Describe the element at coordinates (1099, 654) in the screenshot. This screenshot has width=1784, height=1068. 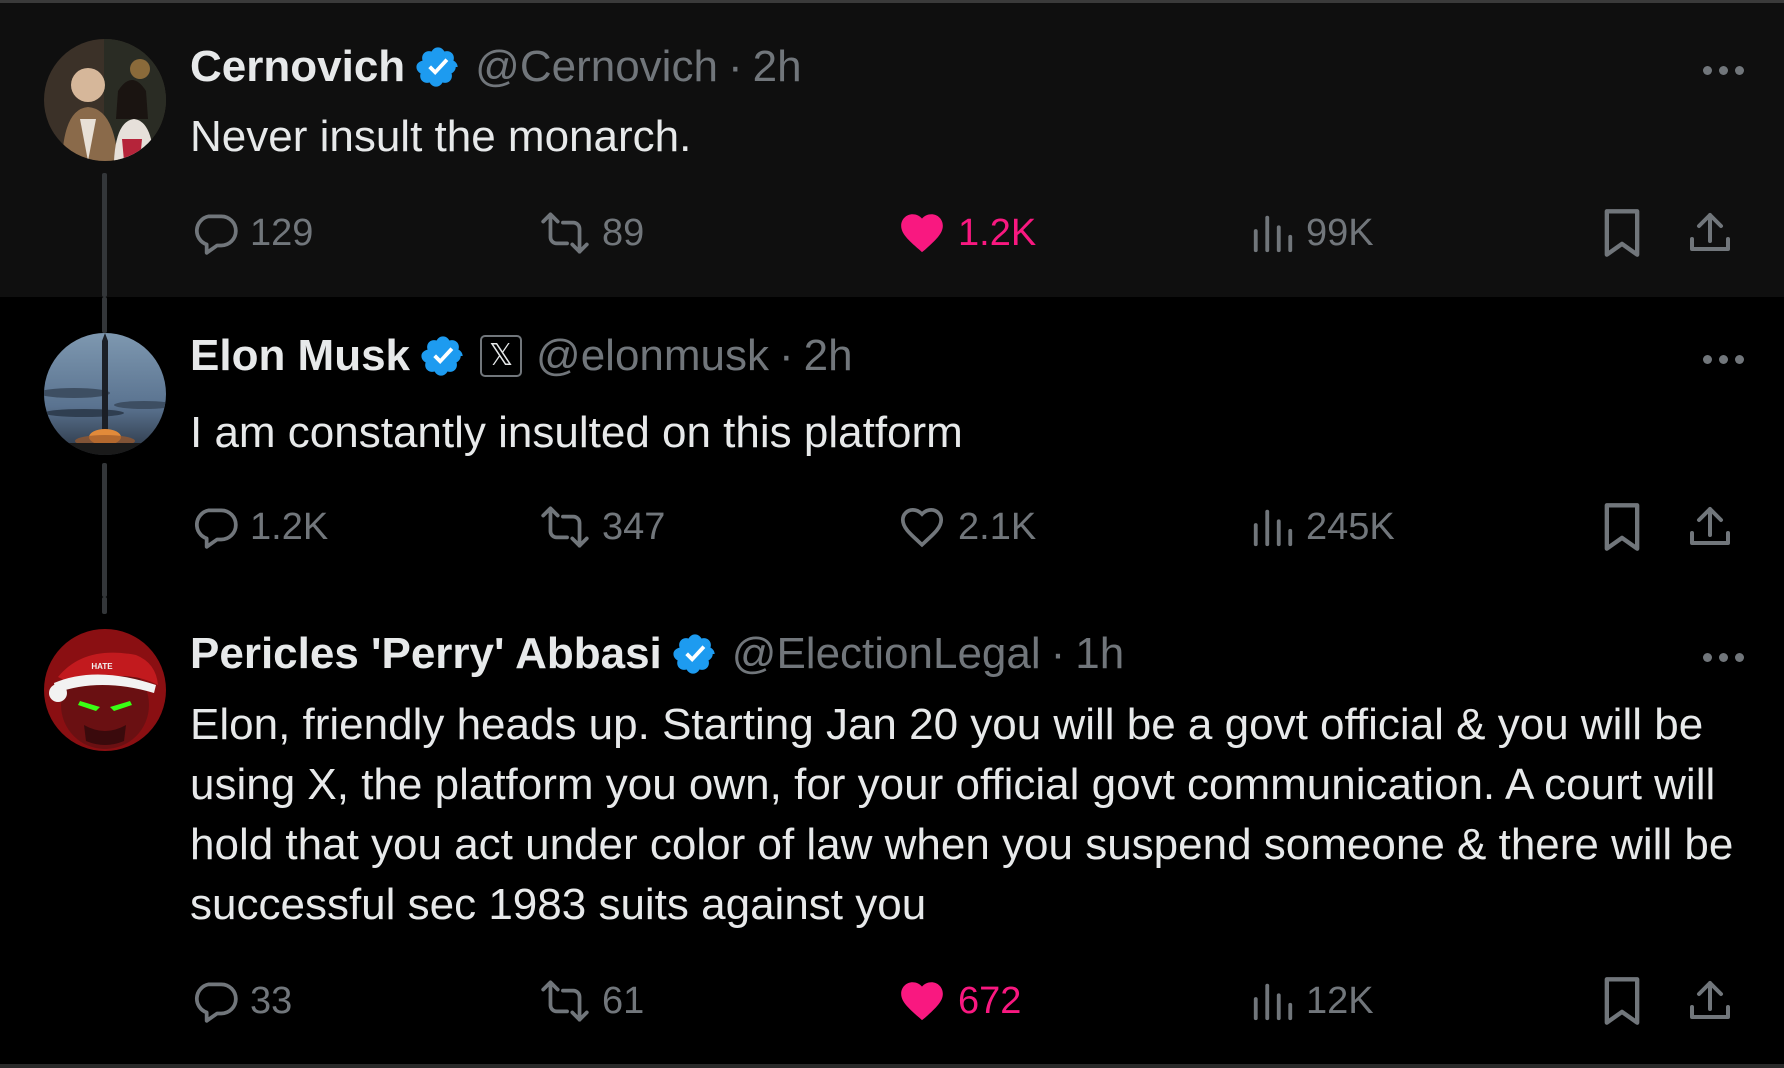
I see `timestamp: 1h` at that location.